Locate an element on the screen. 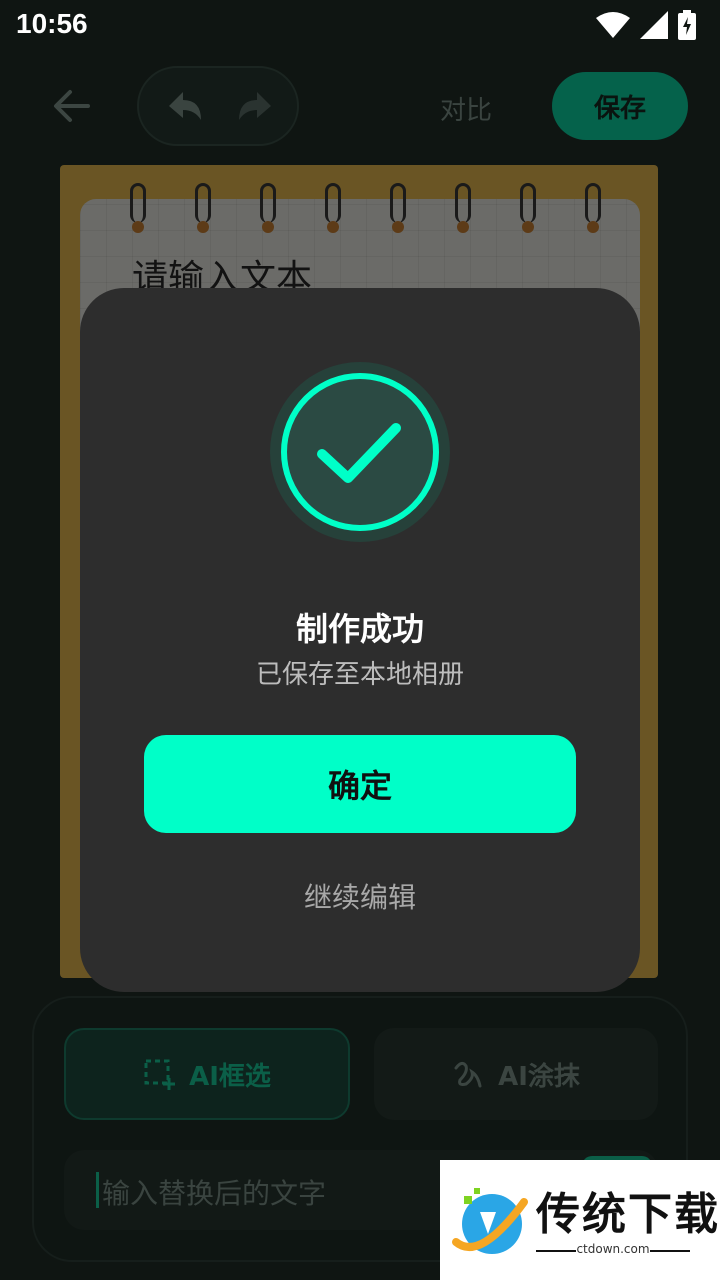  confirm-button: 确定 is located at coordinates (360, 784).